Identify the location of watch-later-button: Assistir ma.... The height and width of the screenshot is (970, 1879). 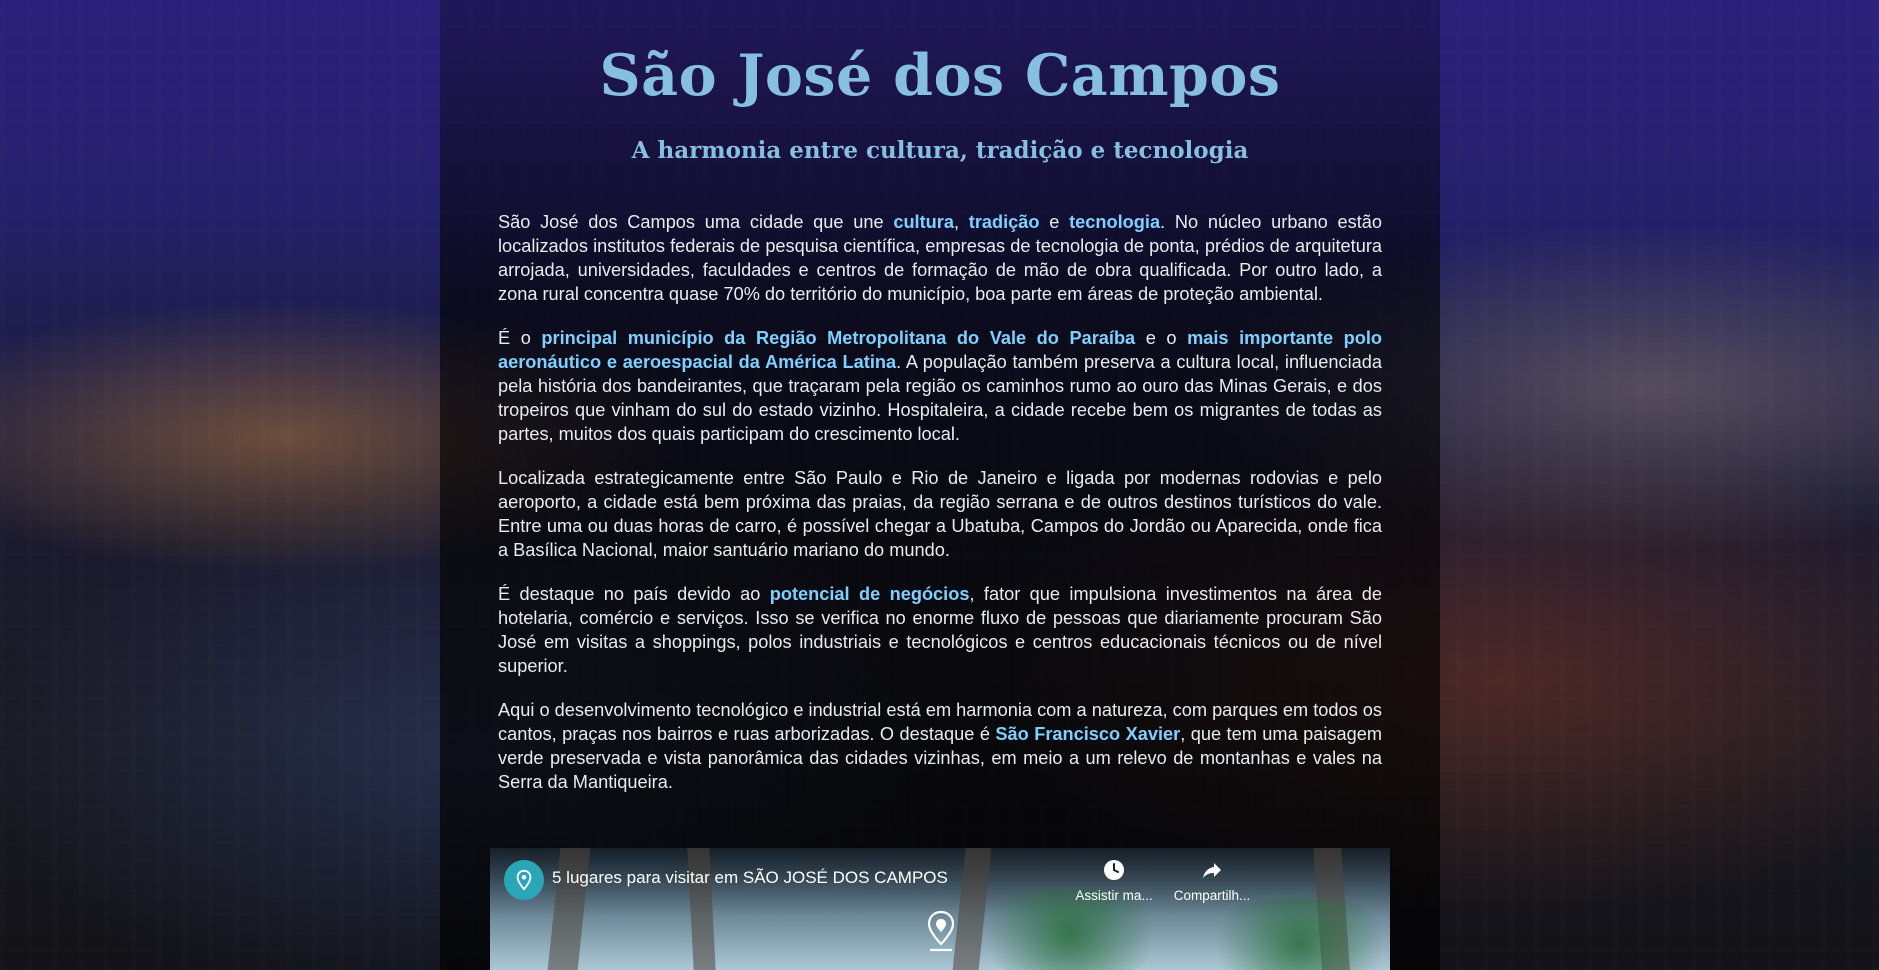
(1114, 880).